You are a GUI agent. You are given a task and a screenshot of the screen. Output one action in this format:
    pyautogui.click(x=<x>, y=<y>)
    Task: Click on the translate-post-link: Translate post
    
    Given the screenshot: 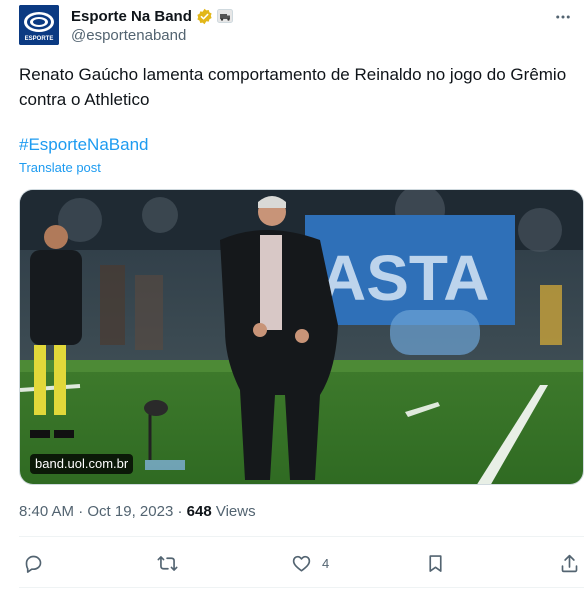 What is the action you would take?
    pyautogui.click(x=60, y=168)
    